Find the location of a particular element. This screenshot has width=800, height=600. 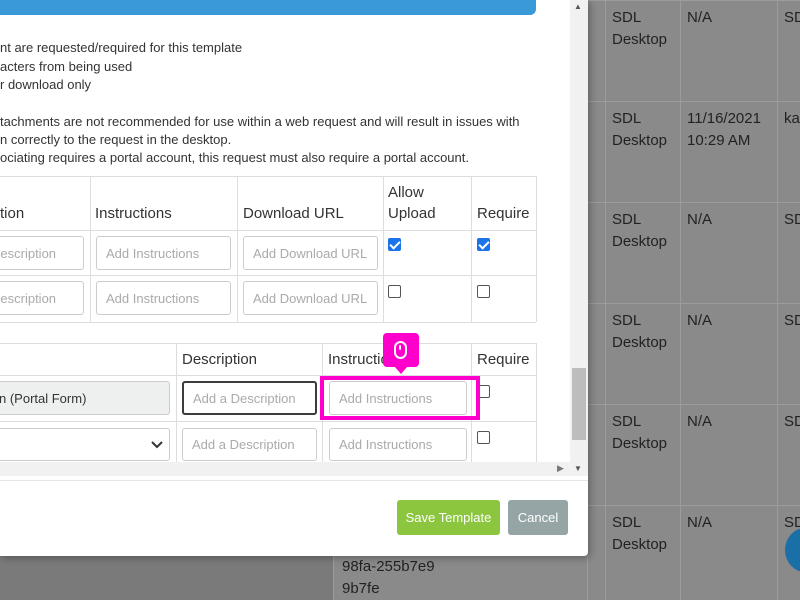

user-cell: SDL is located at coordinates (788, 51).